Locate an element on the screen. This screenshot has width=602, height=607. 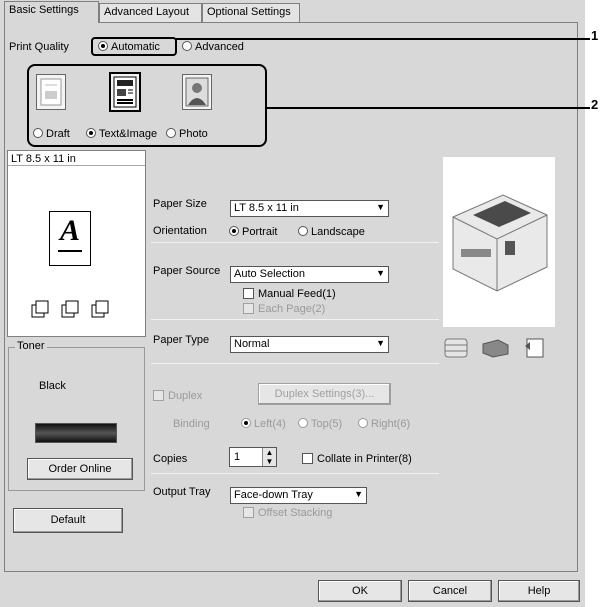
print-quality-label: Print Quality is located at coordinates (39, 47).